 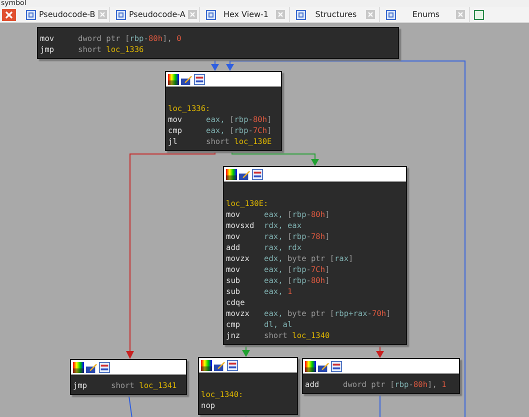 I want to click on window-icon, so click(x=479, y=15).